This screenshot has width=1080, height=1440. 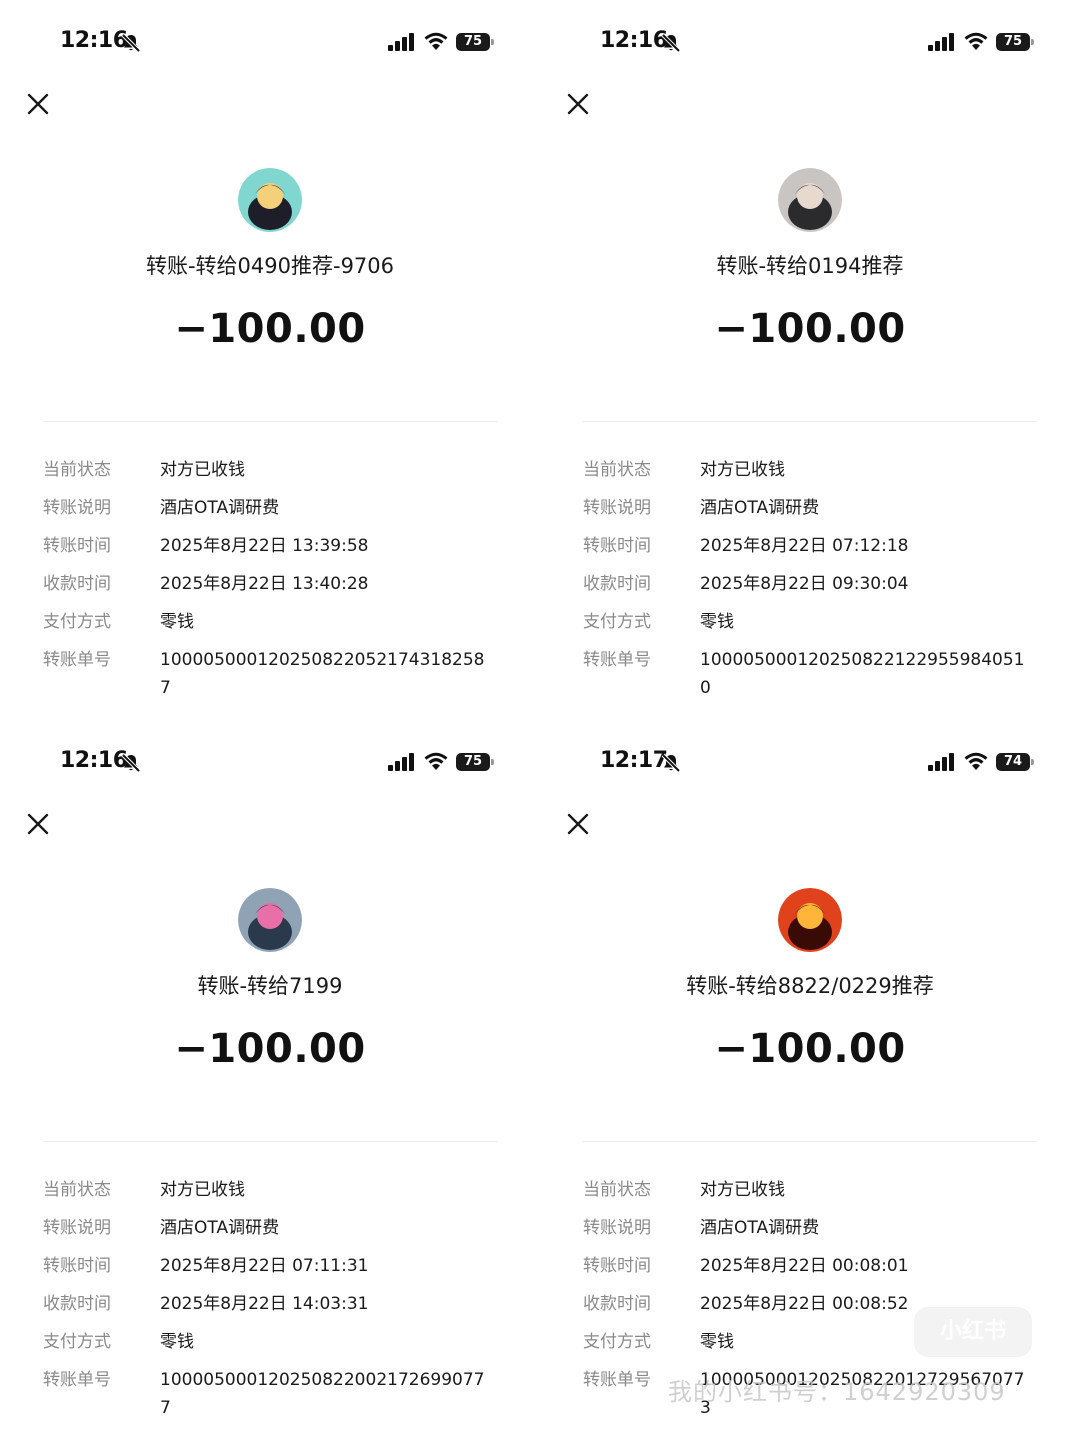 What do you see at coordinates (1013, 761) in the screenshot?
I see `battery-level: 74` at bounding box center [1013, 761].